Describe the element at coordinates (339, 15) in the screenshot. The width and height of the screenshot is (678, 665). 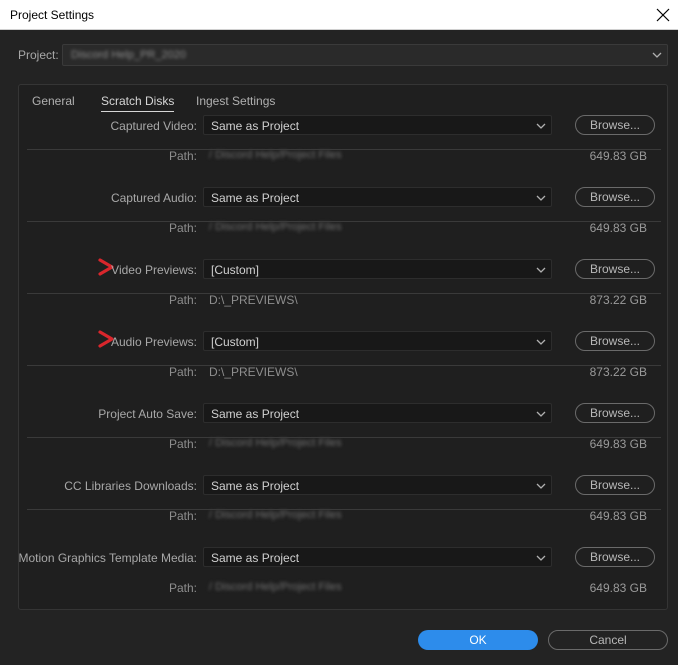
I see `title-bar: Project Settings` at that location.